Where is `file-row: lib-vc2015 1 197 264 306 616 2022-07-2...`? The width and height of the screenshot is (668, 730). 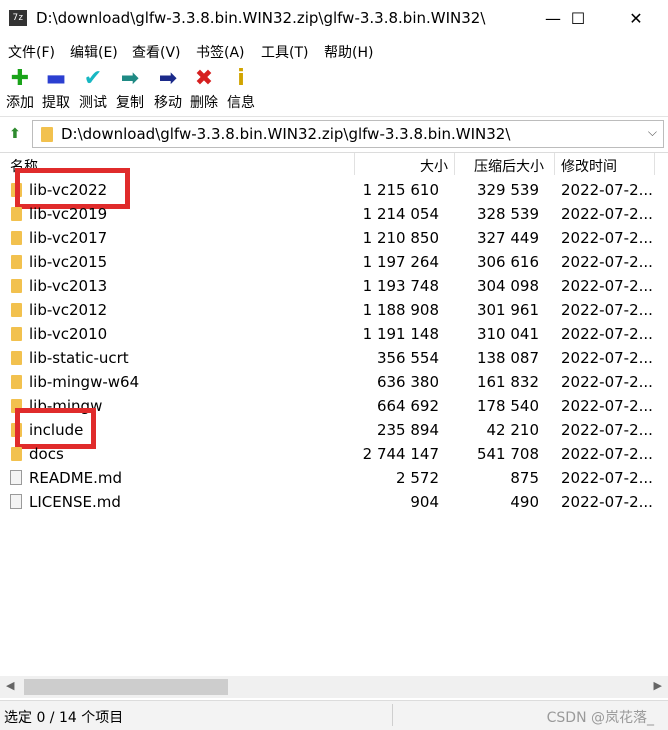
file-row: lib-vc2015 1 197 264 306 616 2022-07-2... is located at coordinates (329, 262).